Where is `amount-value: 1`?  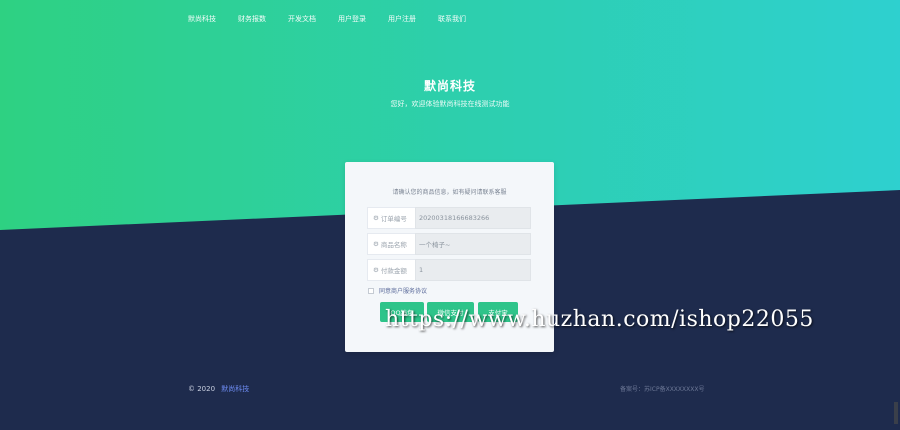 amount-value: 1 is located at coordinates (473, 270).